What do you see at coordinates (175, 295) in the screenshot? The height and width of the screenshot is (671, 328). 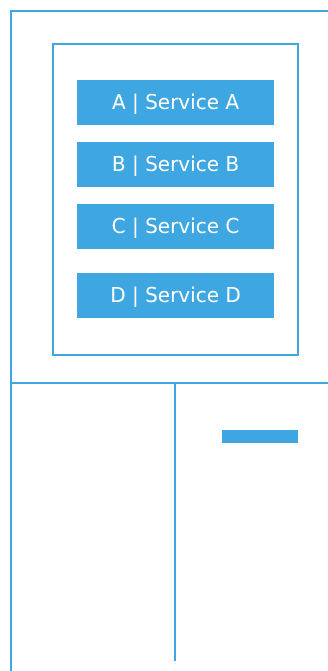 I see `service-d-button: D | Service D` at bounding box center [175, 295].